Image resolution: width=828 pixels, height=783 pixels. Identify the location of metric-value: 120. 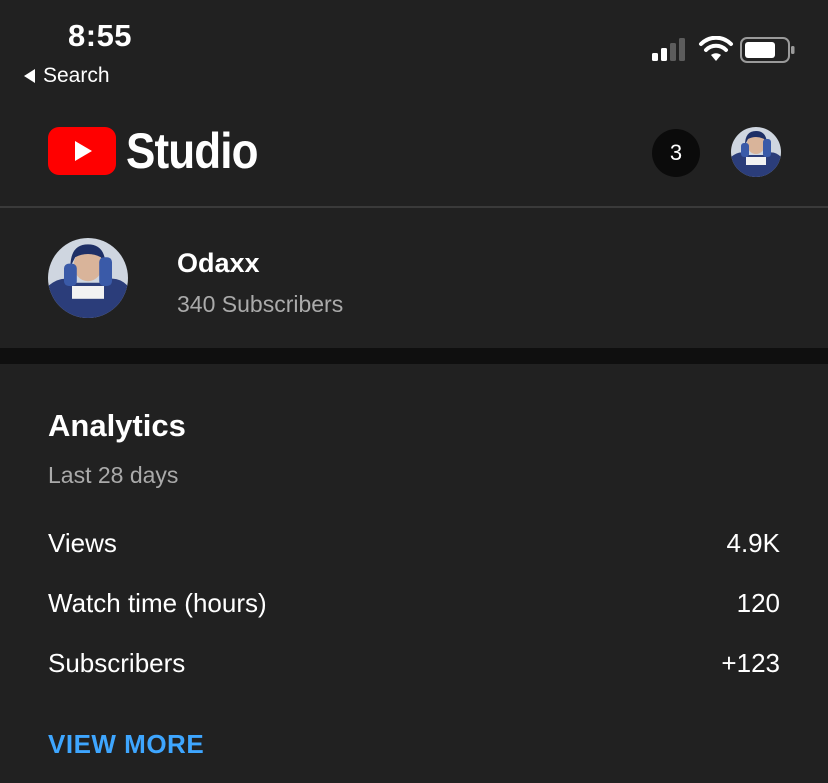
(758, 602).